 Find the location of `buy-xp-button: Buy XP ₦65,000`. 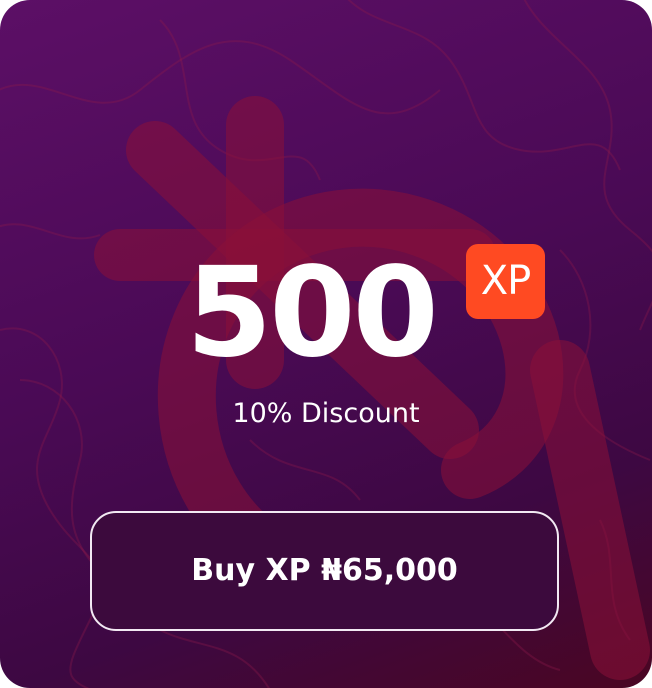

buy-xp-button: Buy XP ₦65,000 is located at coordinates (324, 571).